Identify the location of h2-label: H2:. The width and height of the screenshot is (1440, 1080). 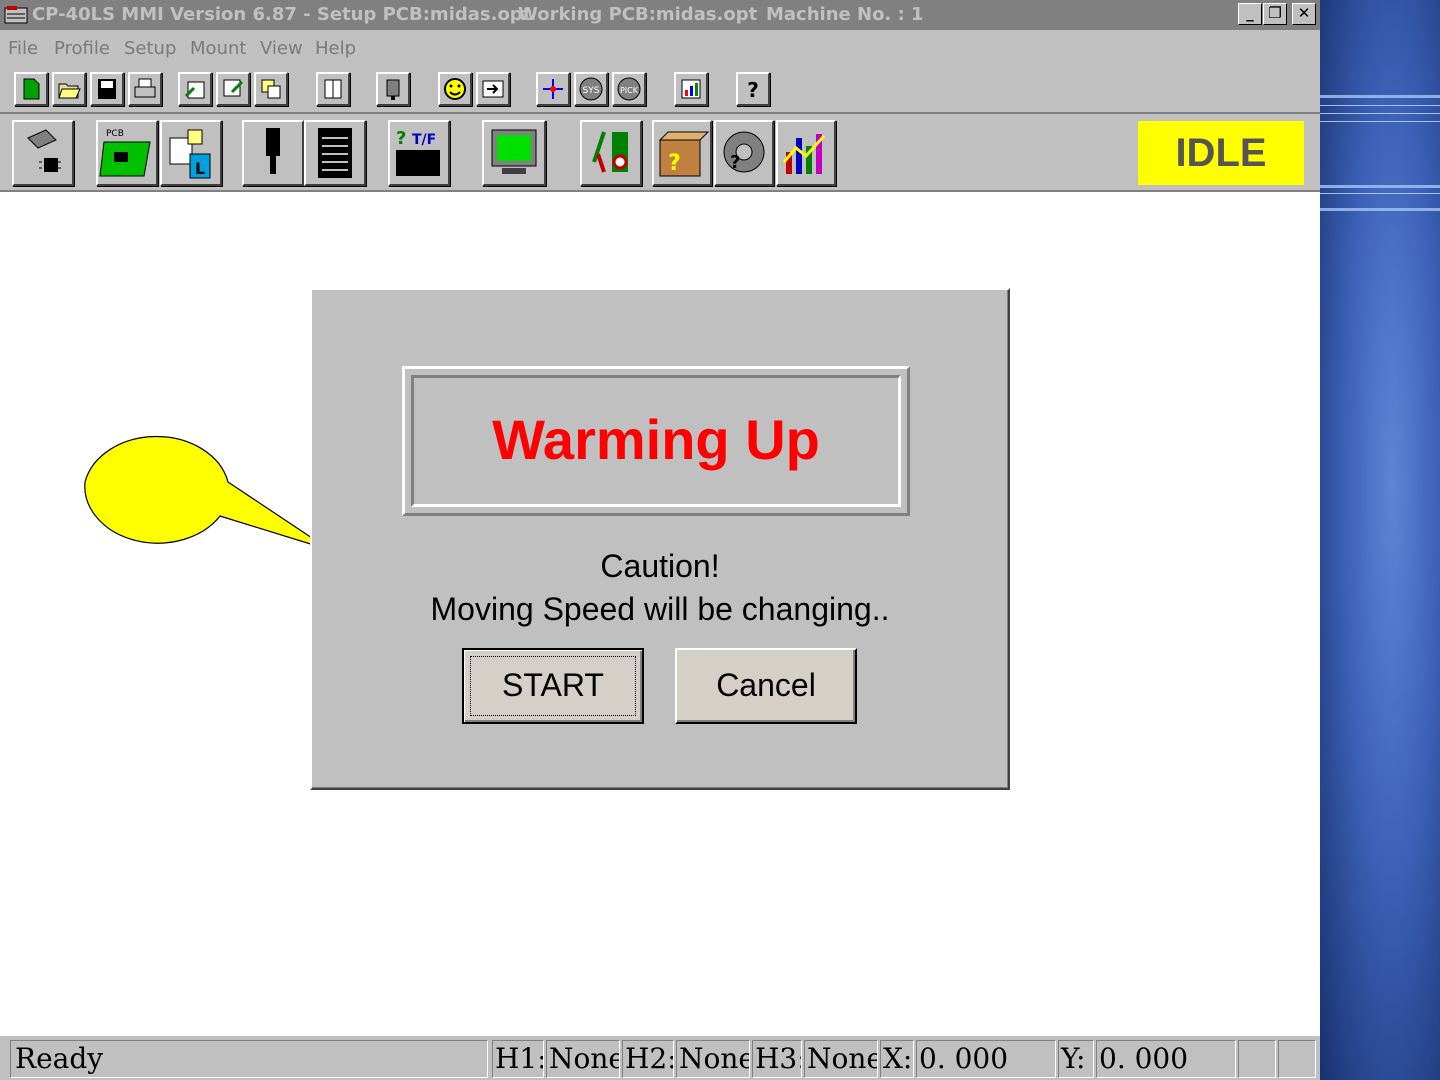
(648, 1059).